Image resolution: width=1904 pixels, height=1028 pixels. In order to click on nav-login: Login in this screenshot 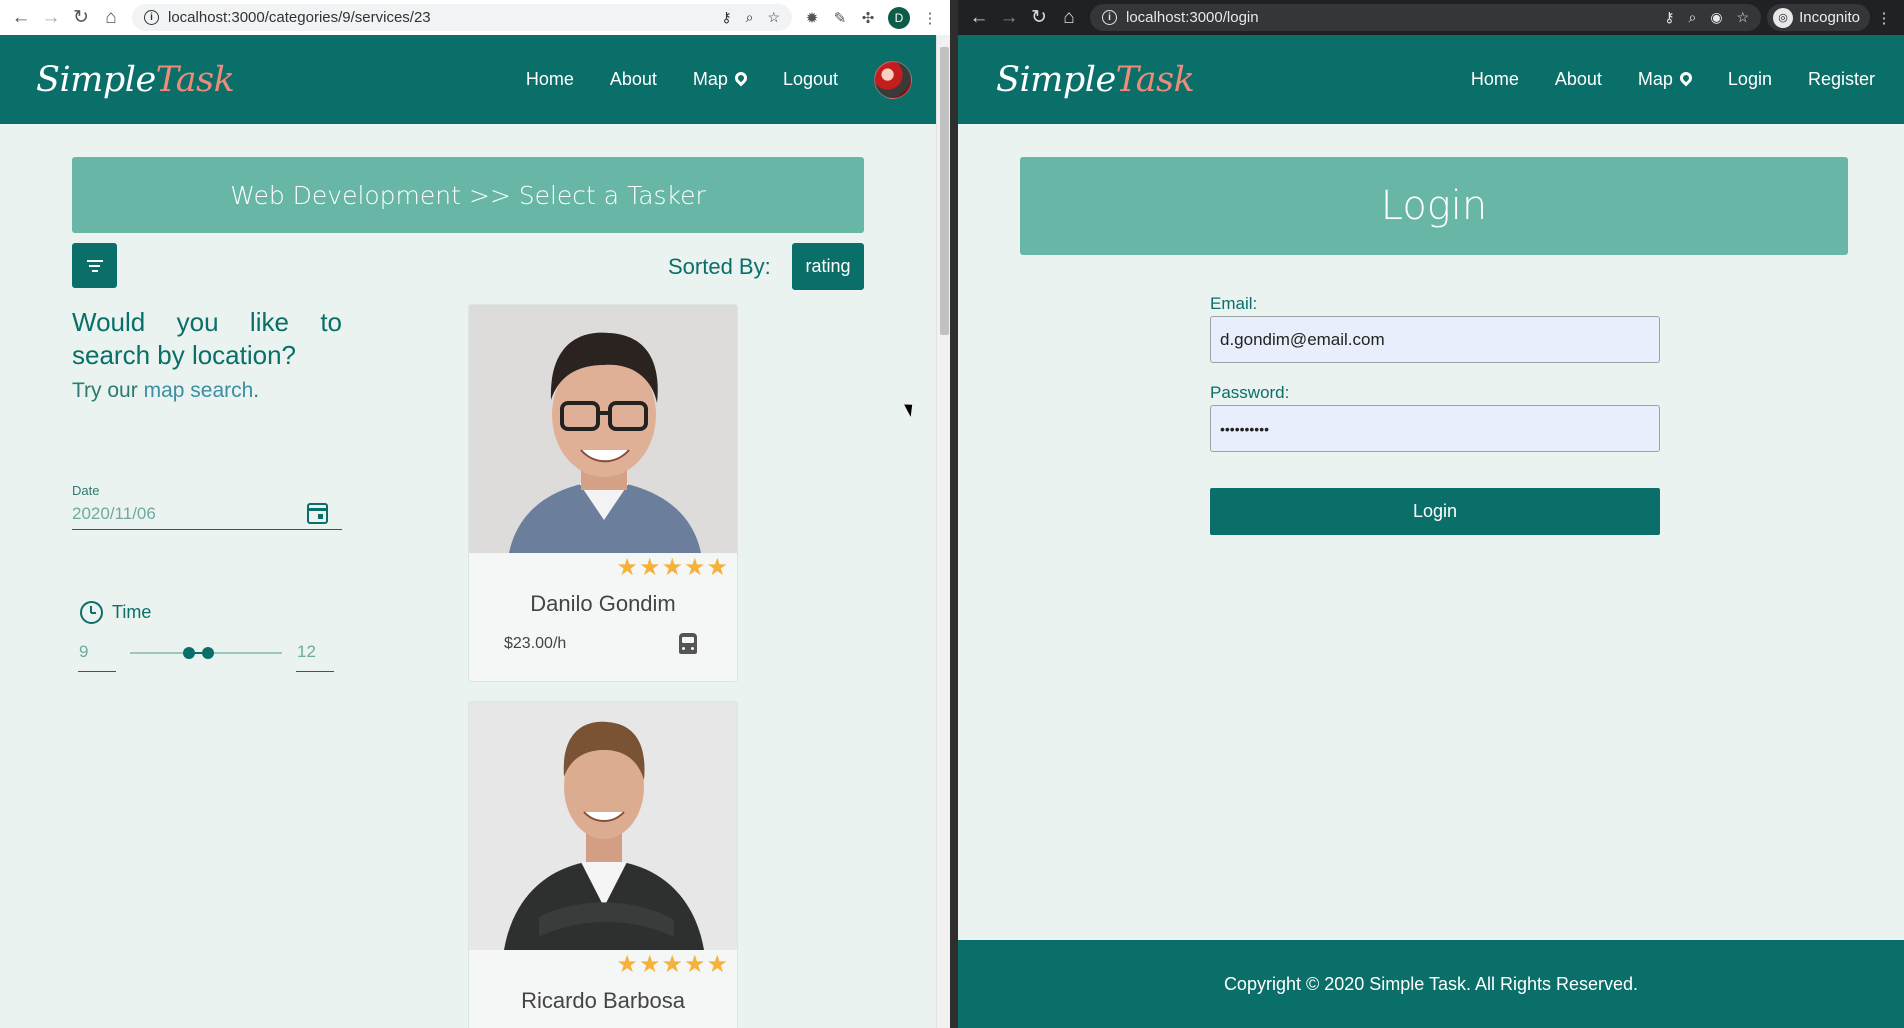, I will do `click(1750, 79)`.